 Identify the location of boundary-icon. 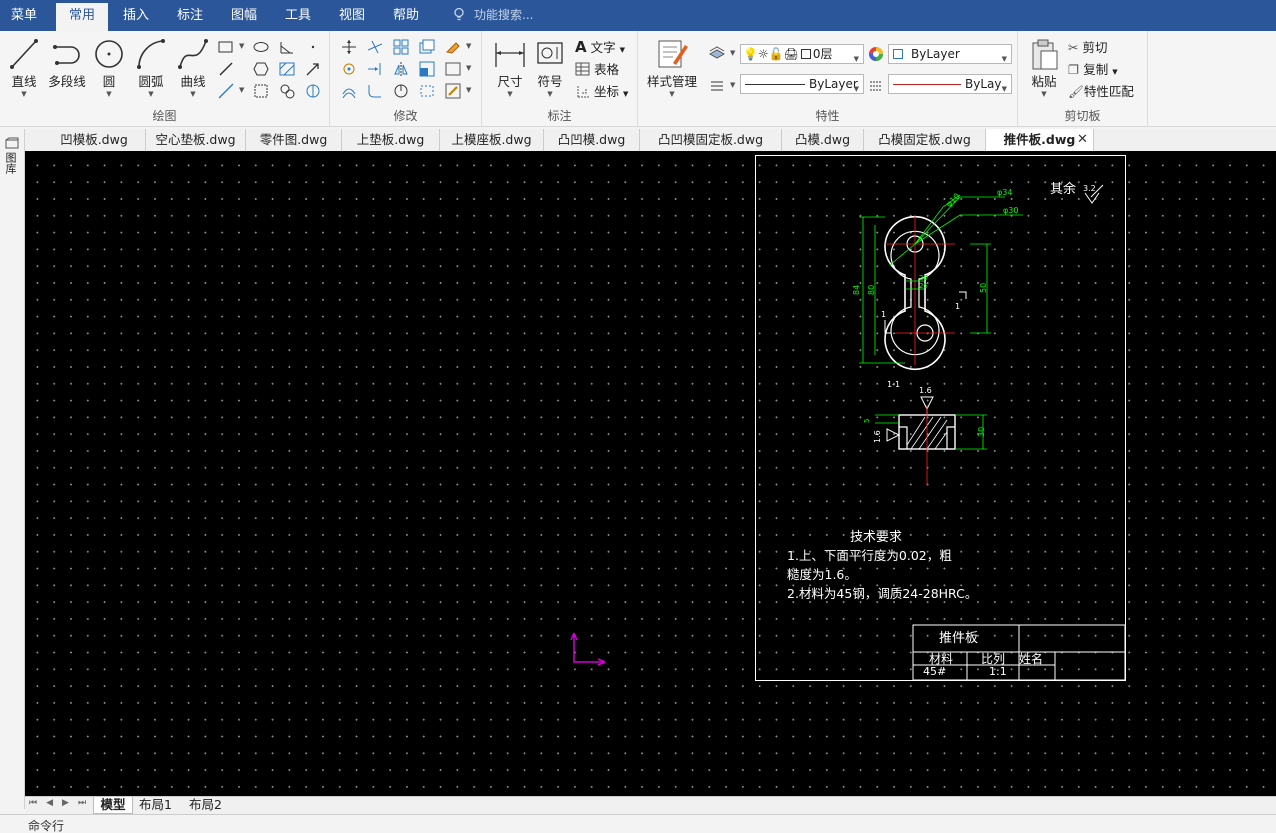
(287, 91).